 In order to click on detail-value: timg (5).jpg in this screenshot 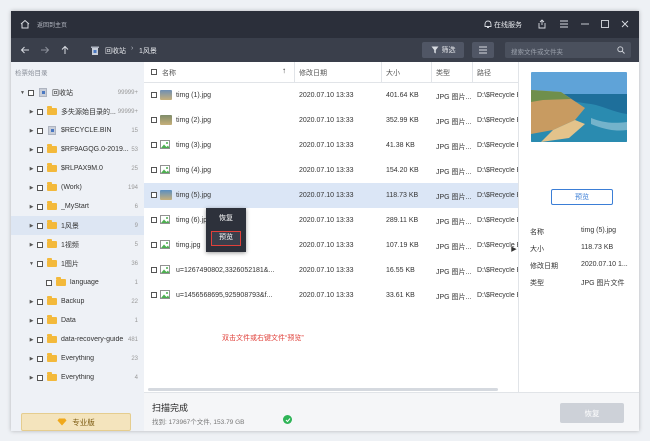, I will do `click(599, 230)`.